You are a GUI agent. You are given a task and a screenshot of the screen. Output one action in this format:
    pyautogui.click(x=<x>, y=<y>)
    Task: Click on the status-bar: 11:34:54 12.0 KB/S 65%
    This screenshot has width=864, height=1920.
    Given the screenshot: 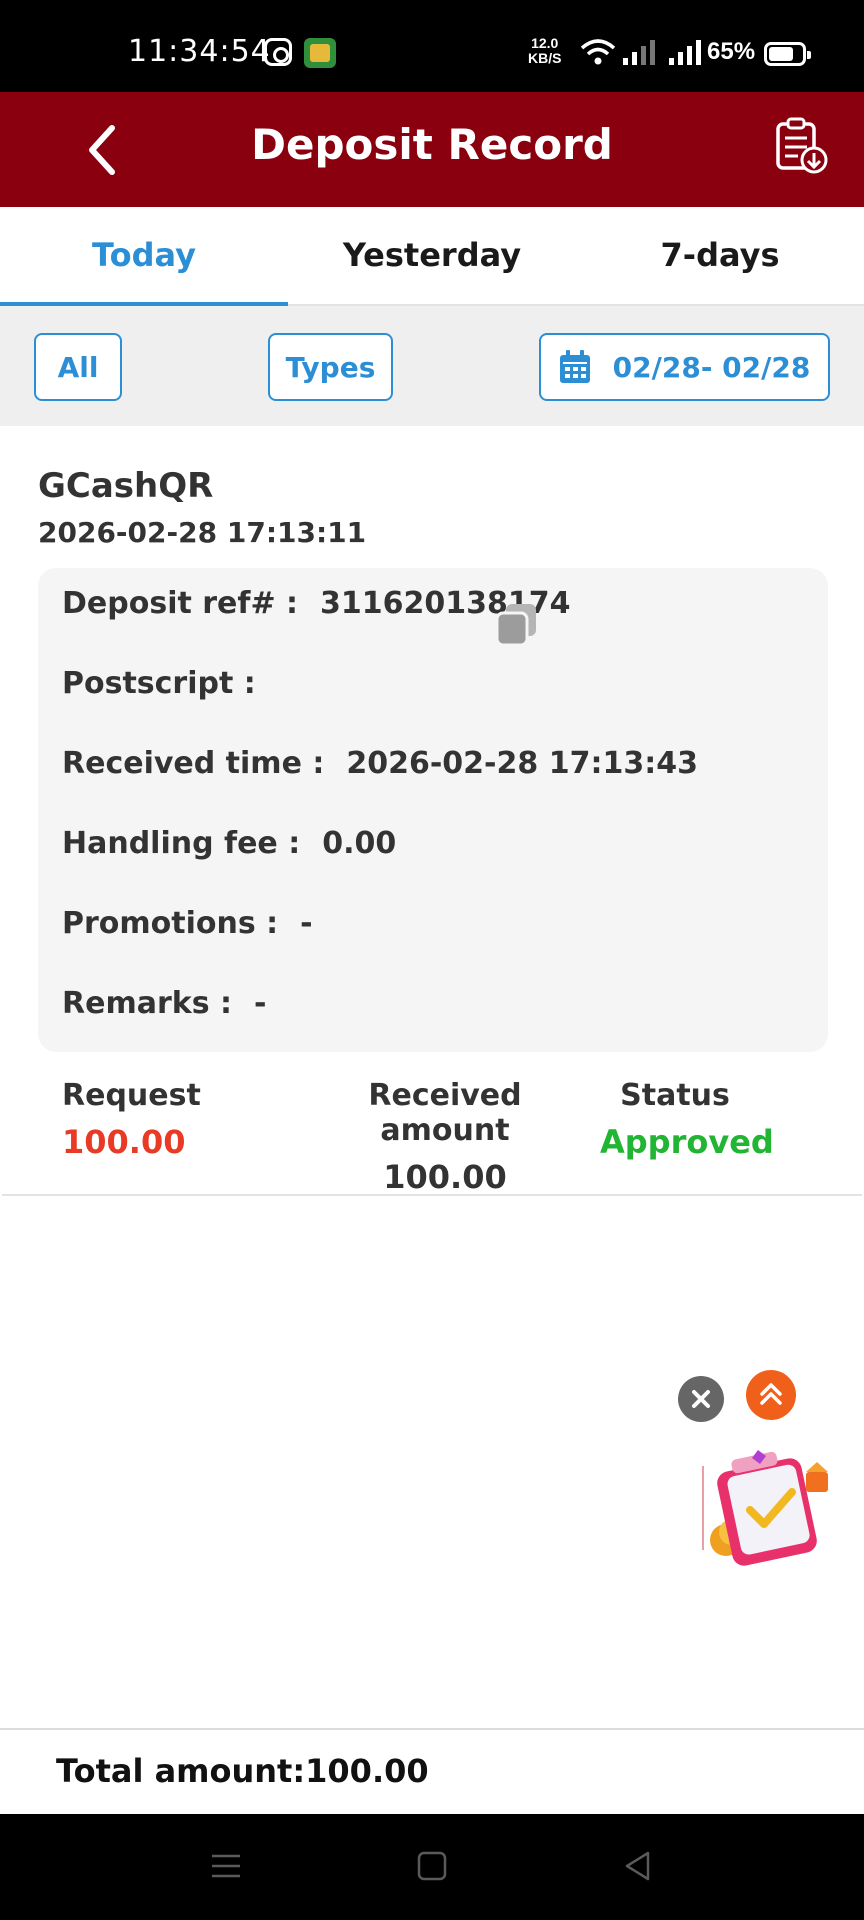 What is the action you would take?
    pyautogui.click(x=432, y=46)
    